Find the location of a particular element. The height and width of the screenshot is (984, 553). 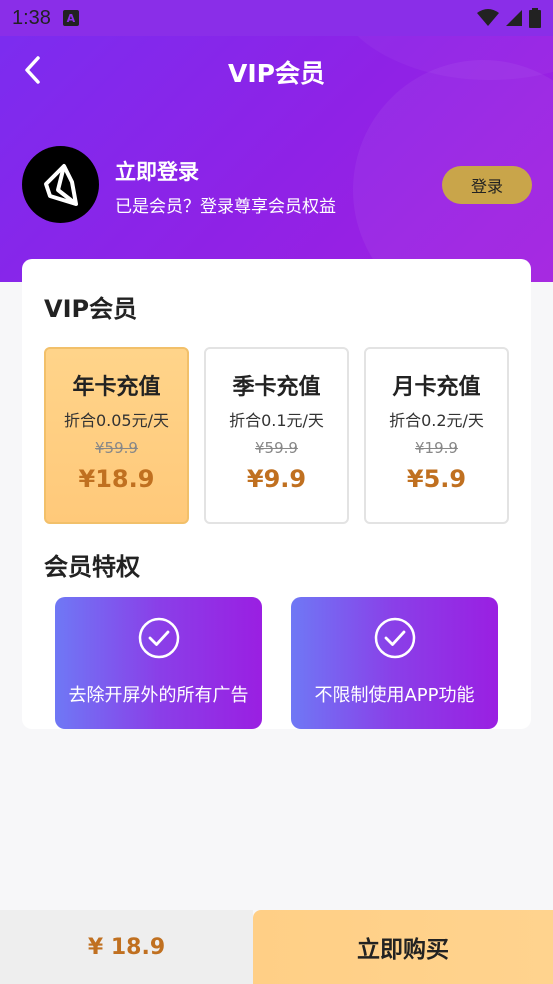

purchase-bar: ¥ 18.9 立即购买 is located at coordinates (276, 947).